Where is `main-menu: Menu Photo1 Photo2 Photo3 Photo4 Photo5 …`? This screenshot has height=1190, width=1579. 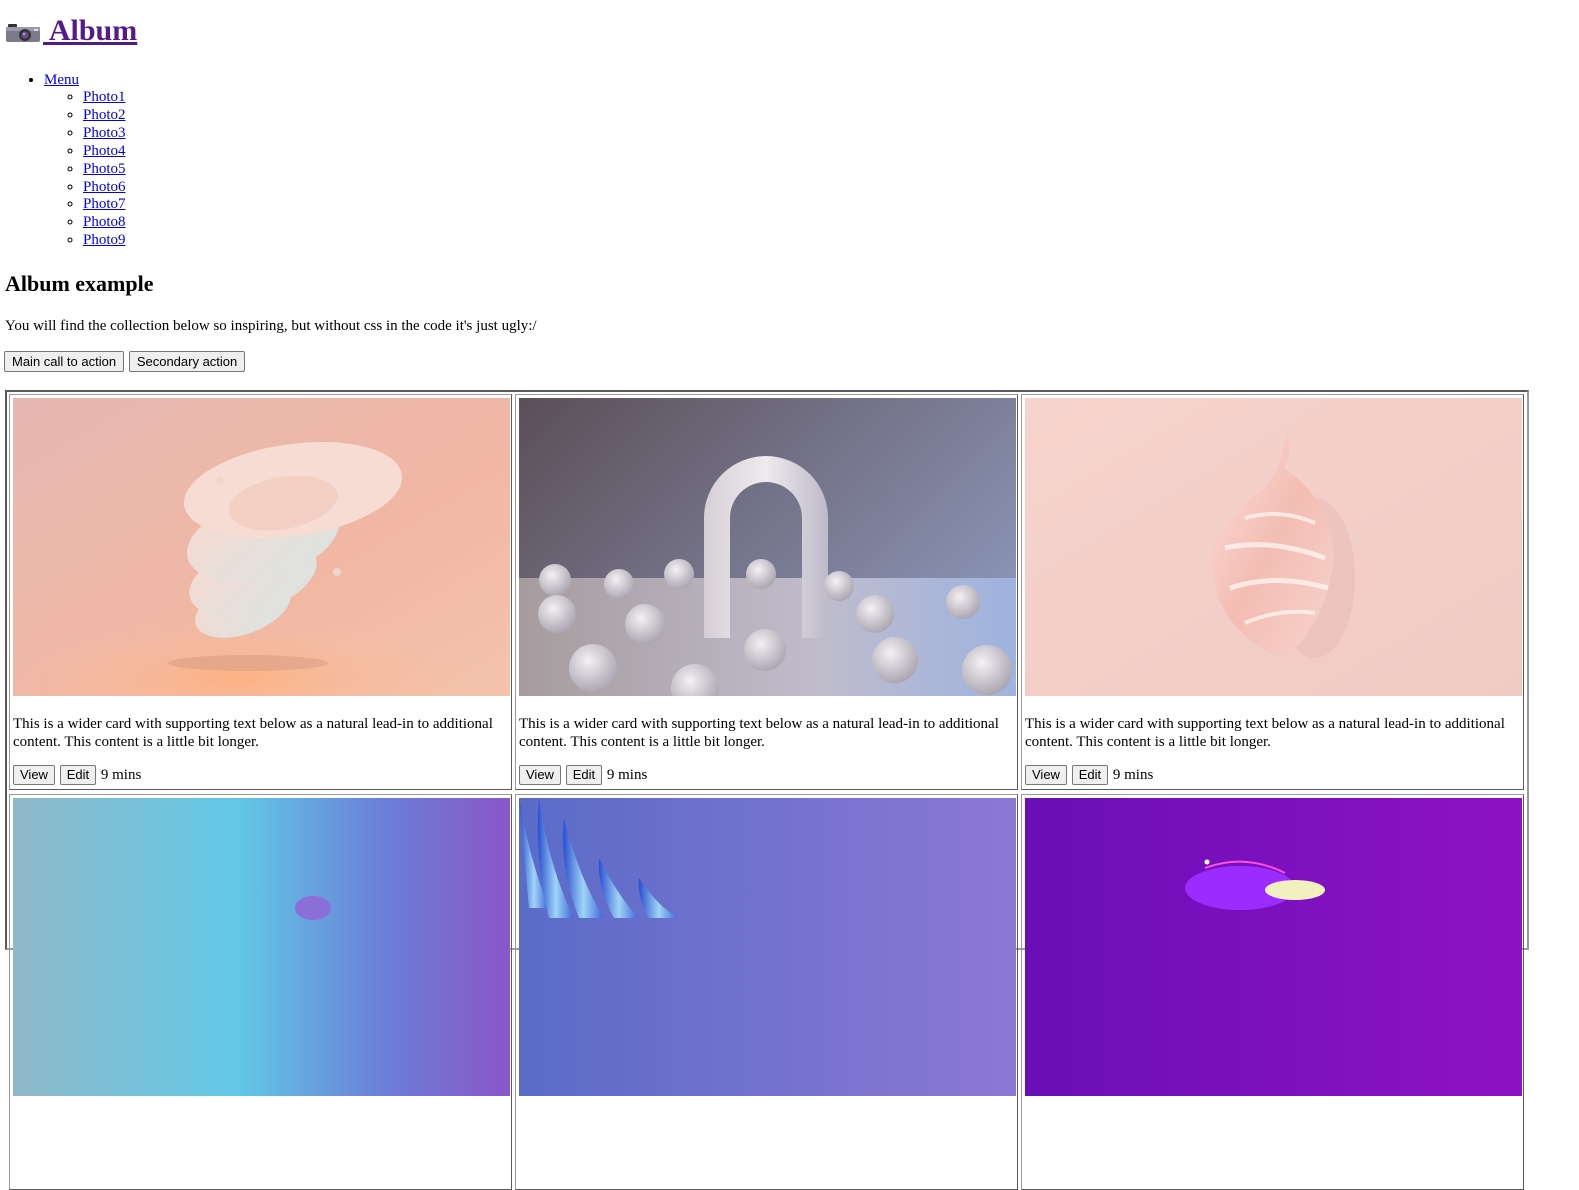
main-menu: Menu Photo1 Photo2 Photo3 Photo4 Photo5 … is located at coordinates (63, 160).